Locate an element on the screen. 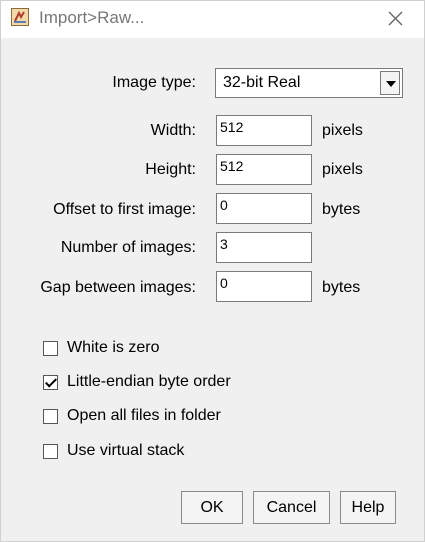 The height and width of the screenshot is (542, 425). chevron-down-icon is located at coordinates (390, 83).